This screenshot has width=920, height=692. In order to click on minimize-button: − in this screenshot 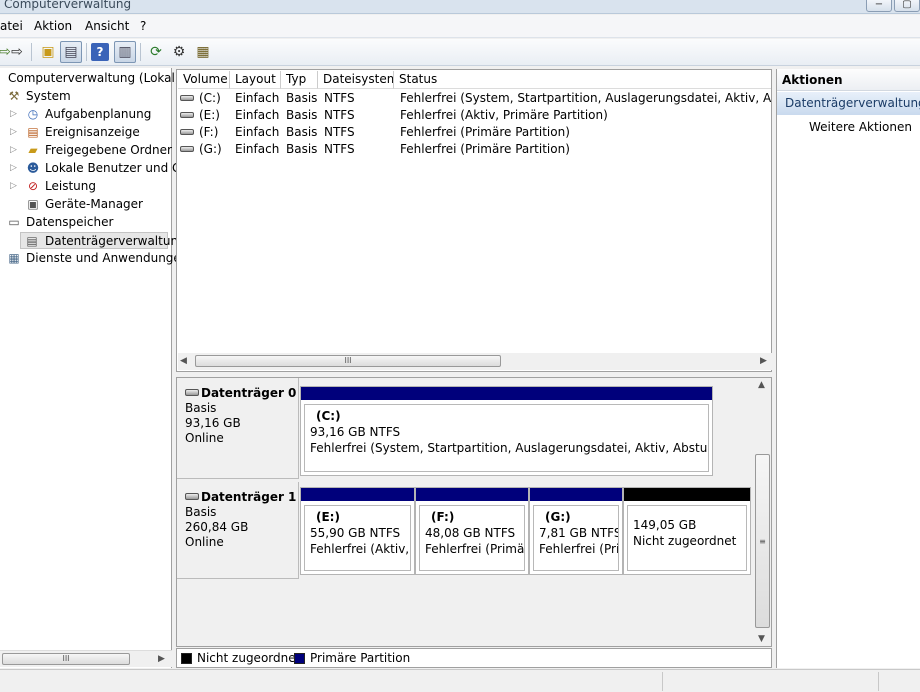, I will do `click(879, 6)`.